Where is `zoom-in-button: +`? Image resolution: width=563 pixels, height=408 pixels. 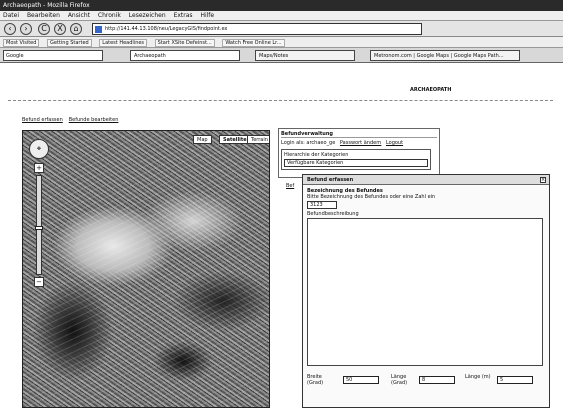
zoom-in-button: + is located at coordinates (39, 168).